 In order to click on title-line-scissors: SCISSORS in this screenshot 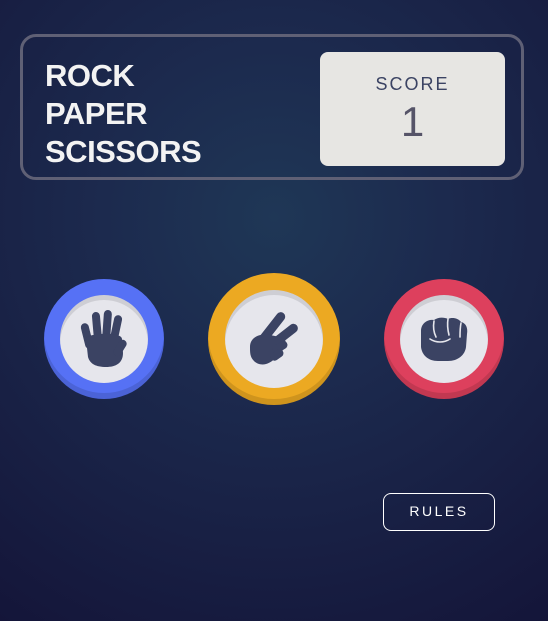, I will do `click(123, 151)`.